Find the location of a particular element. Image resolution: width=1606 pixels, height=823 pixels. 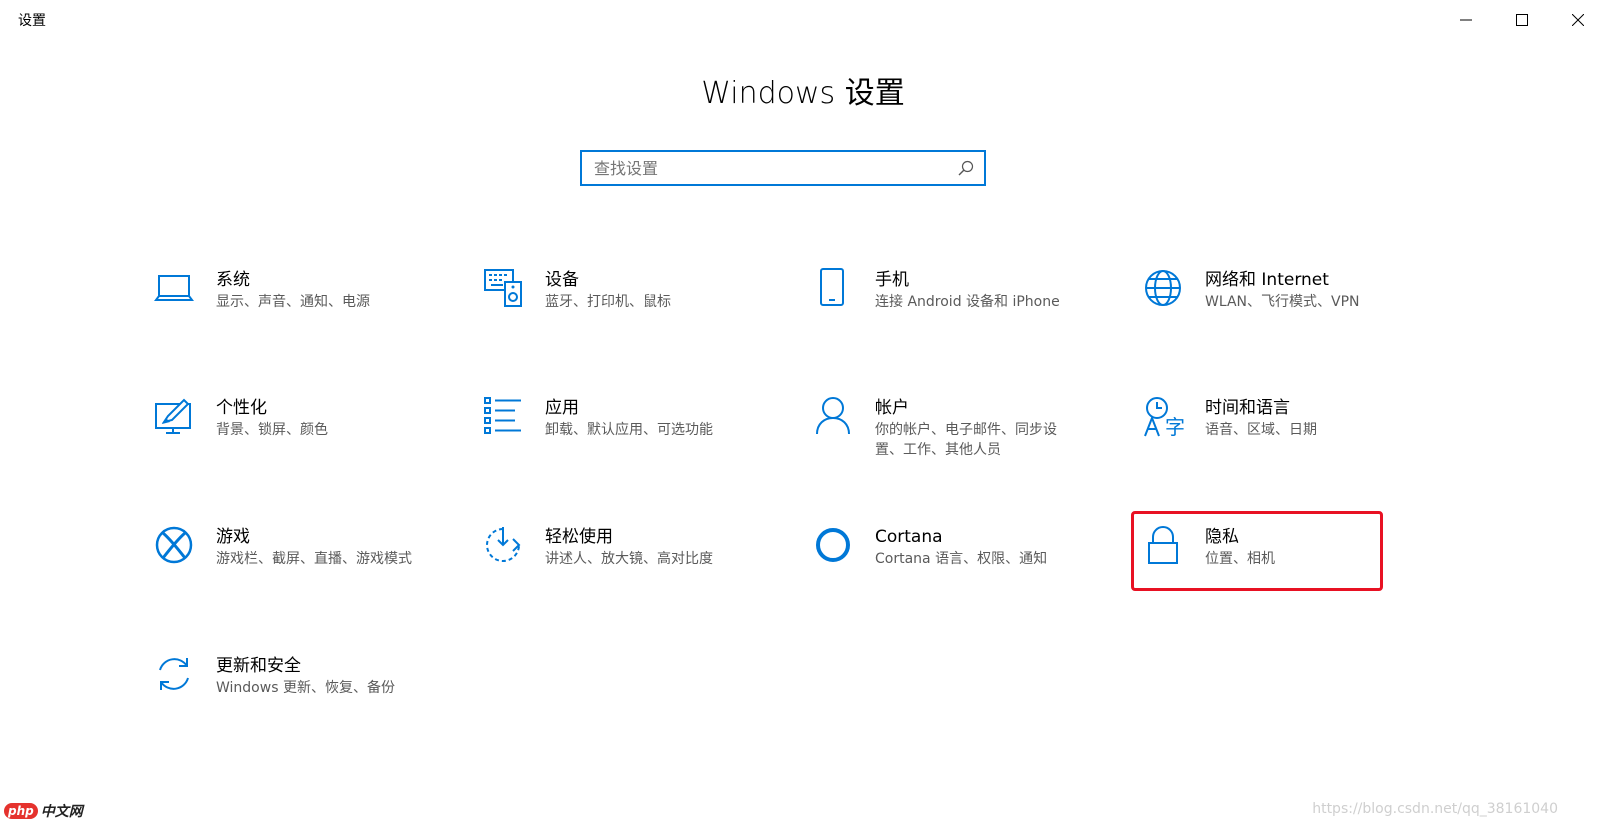

tile-text: 帐户 你的帐户、电子邮件、同步设置、工作、其他人员 is located at coordinates (975, 428).